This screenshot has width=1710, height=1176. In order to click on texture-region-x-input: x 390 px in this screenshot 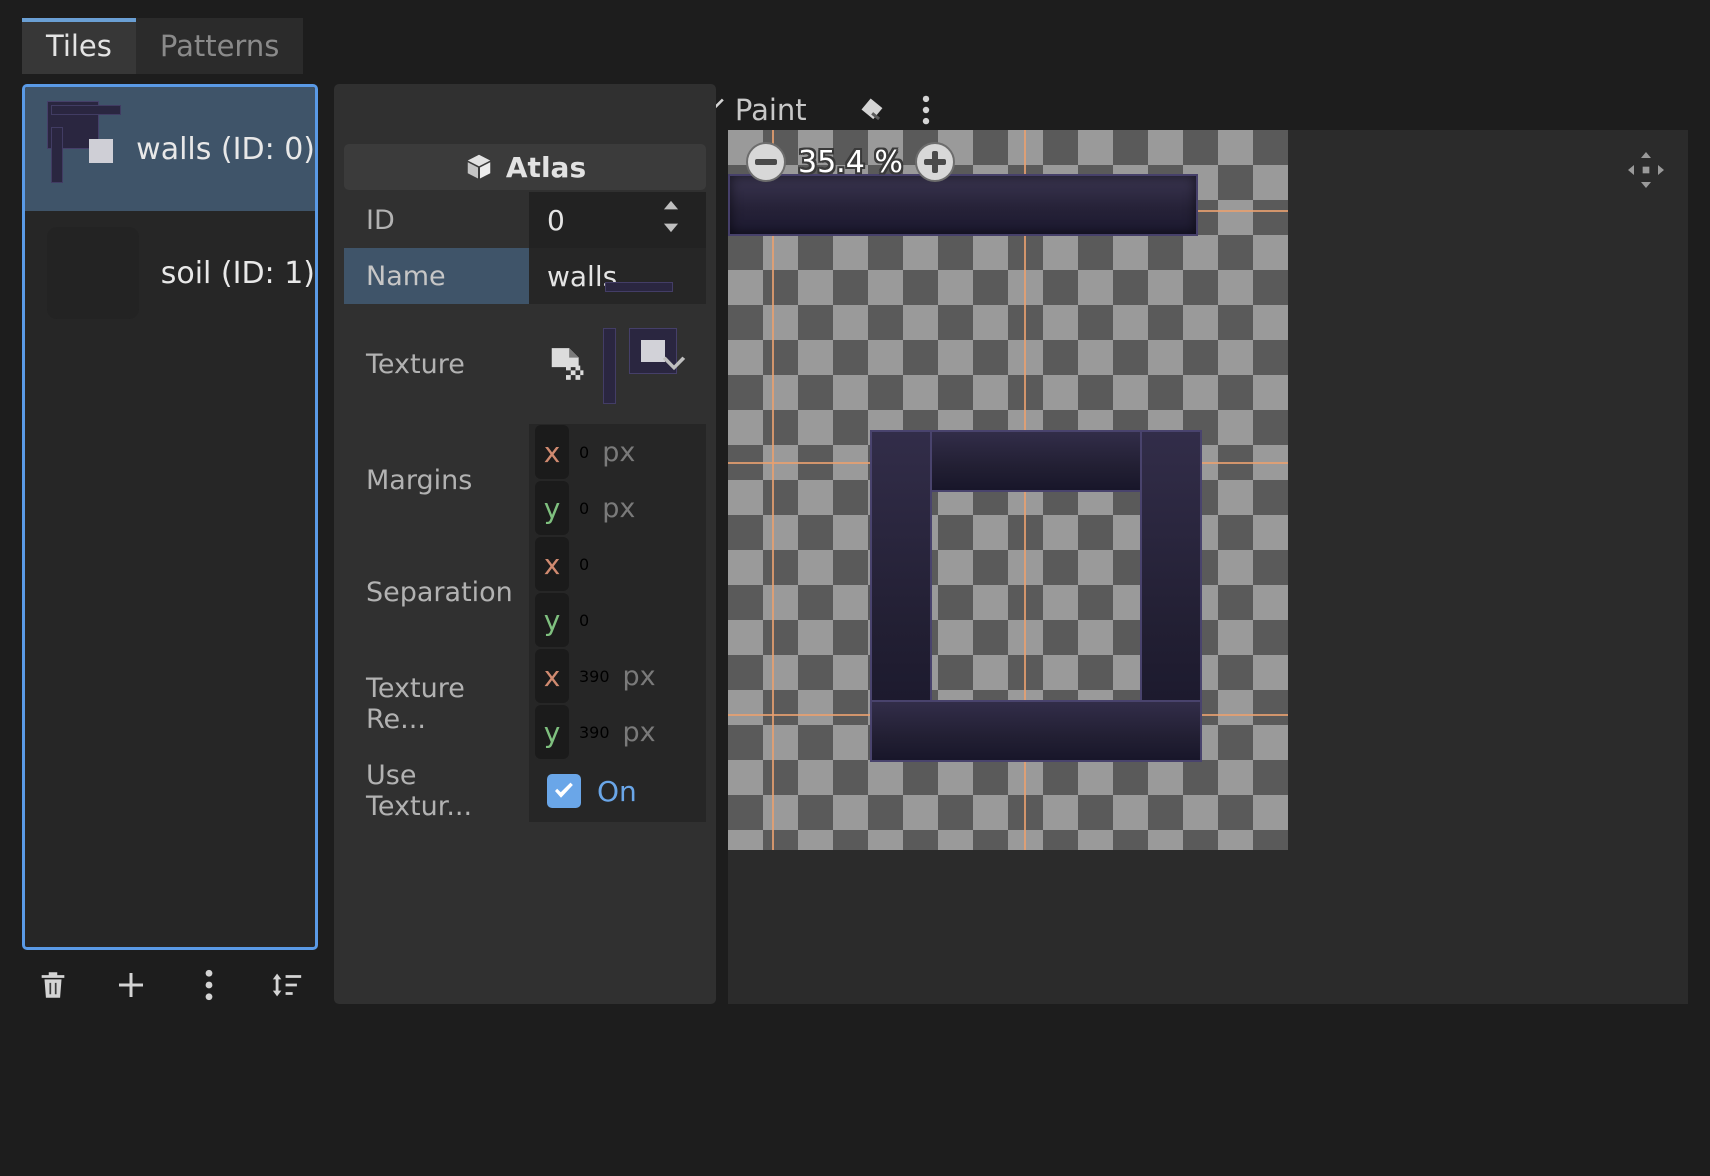, I will do `click(617, 676)`.